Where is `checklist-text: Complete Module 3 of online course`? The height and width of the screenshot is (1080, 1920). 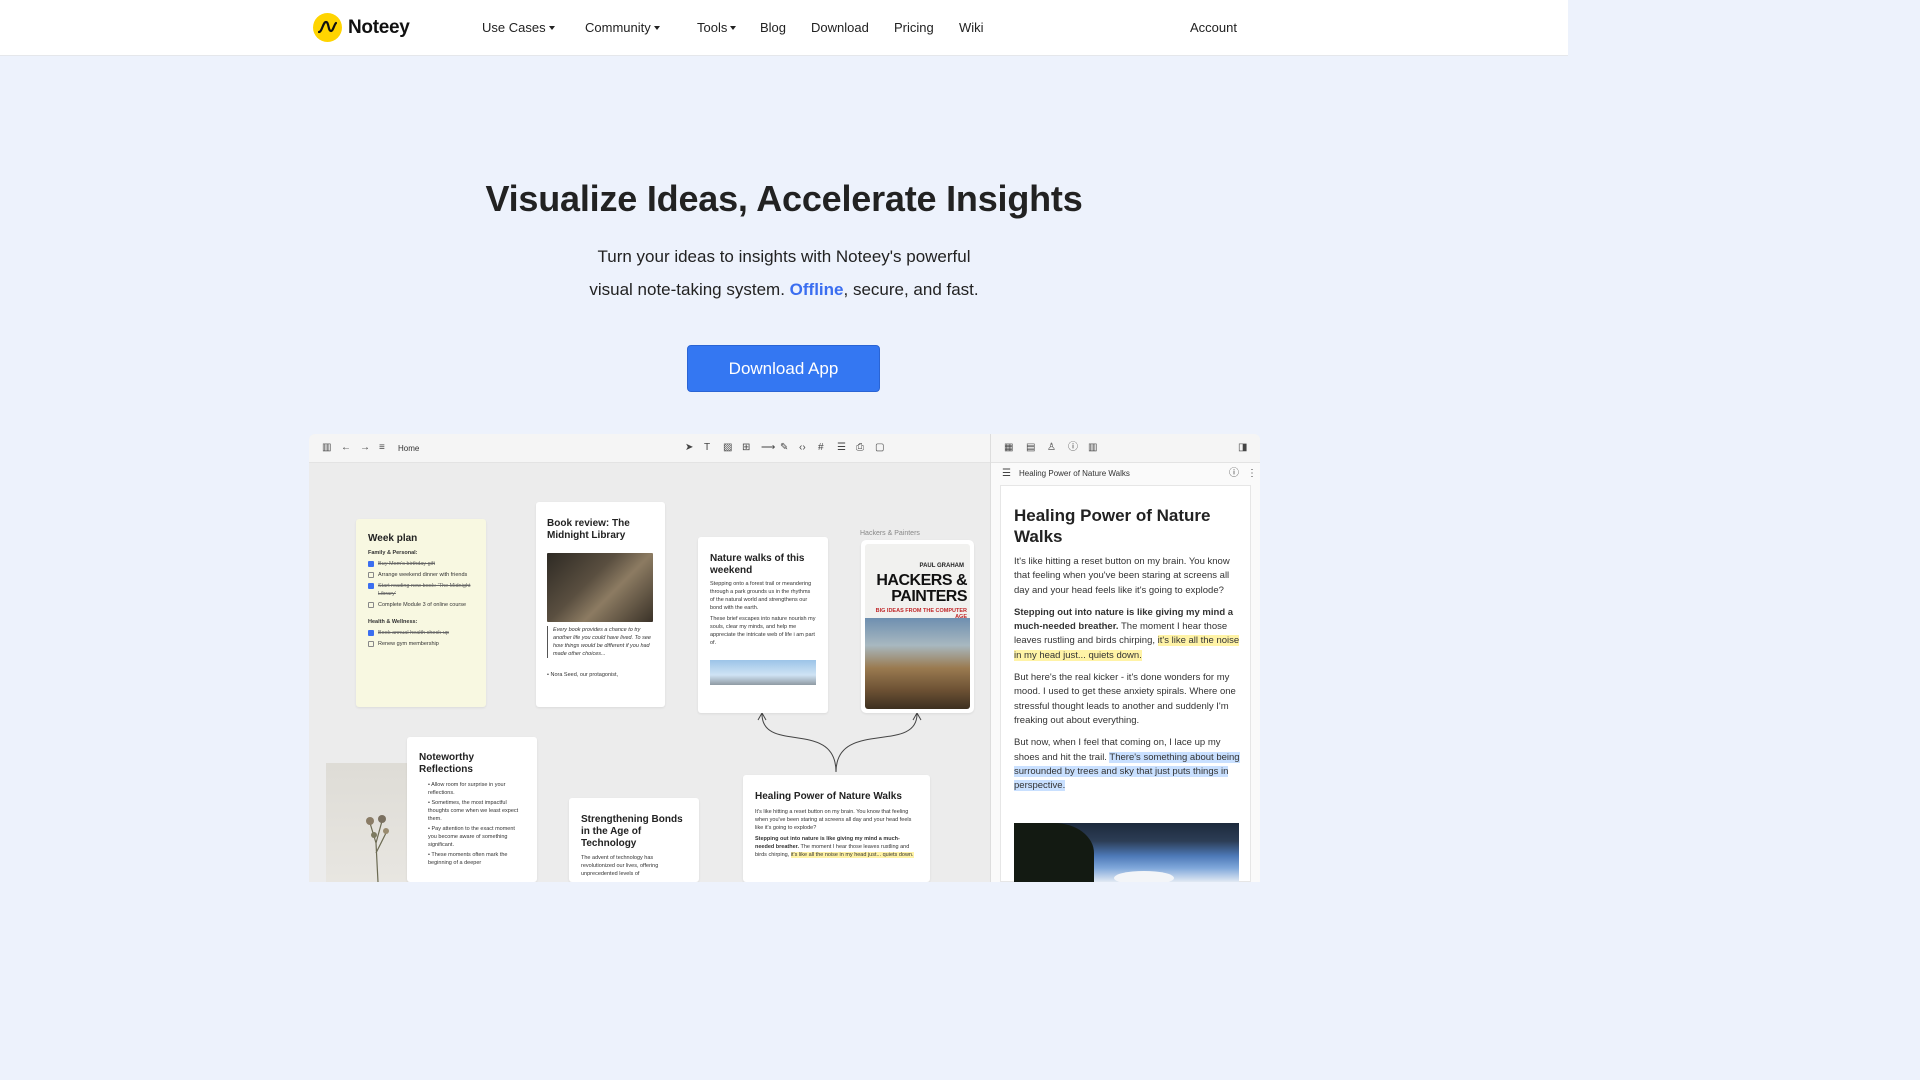 checklist-text: Complete Module 3 of online course is located at coordinates (422, 605).